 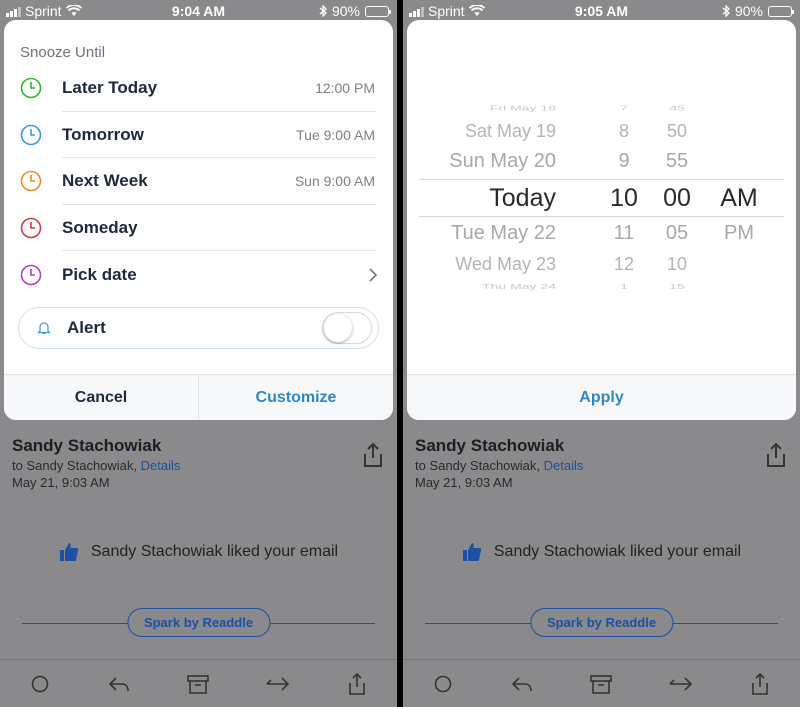 What do you see at coordinates (105, 181) in the screenshot?
I see `option-label: Next Week` at bounding box center [105, 181].